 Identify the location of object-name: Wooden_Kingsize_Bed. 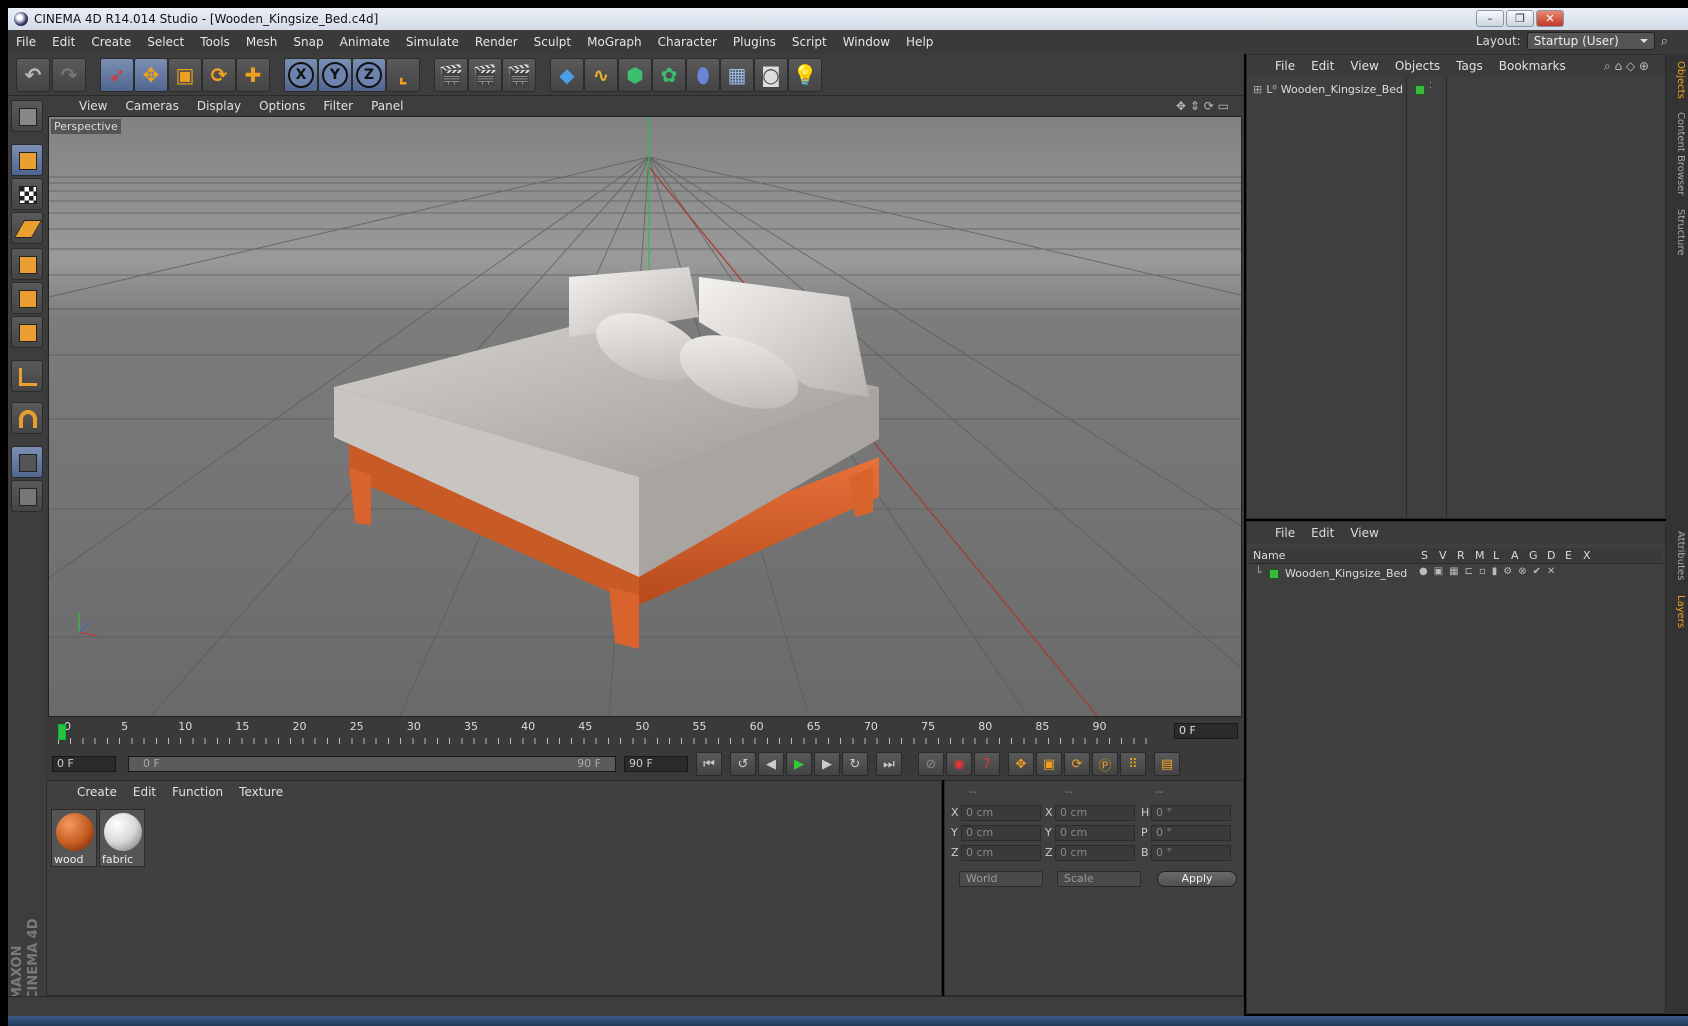
(1342, 89).